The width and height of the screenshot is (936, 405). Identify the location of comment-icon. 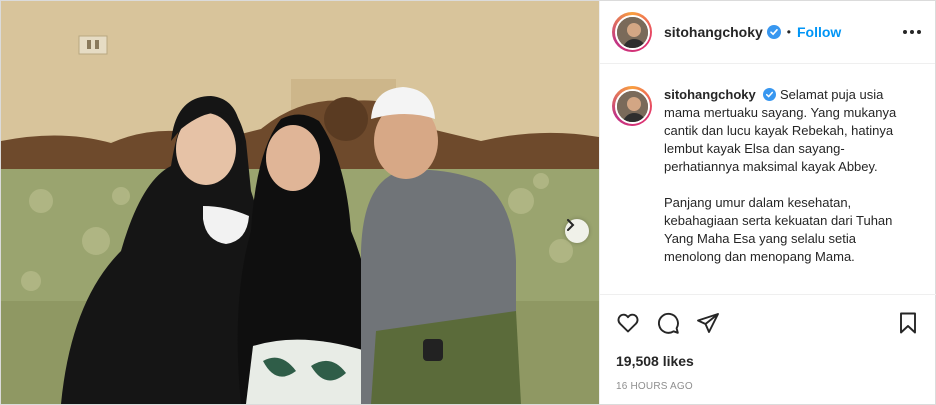
(668, 323).